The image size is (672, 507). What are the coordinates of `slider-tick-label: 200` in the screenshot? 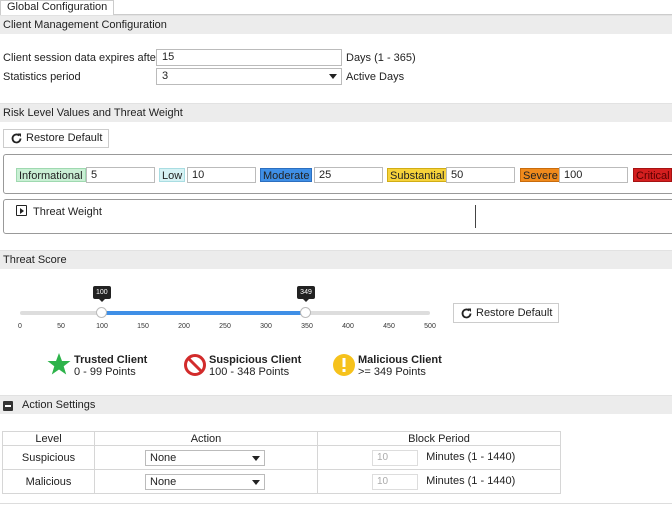 It's located at (184, 326).